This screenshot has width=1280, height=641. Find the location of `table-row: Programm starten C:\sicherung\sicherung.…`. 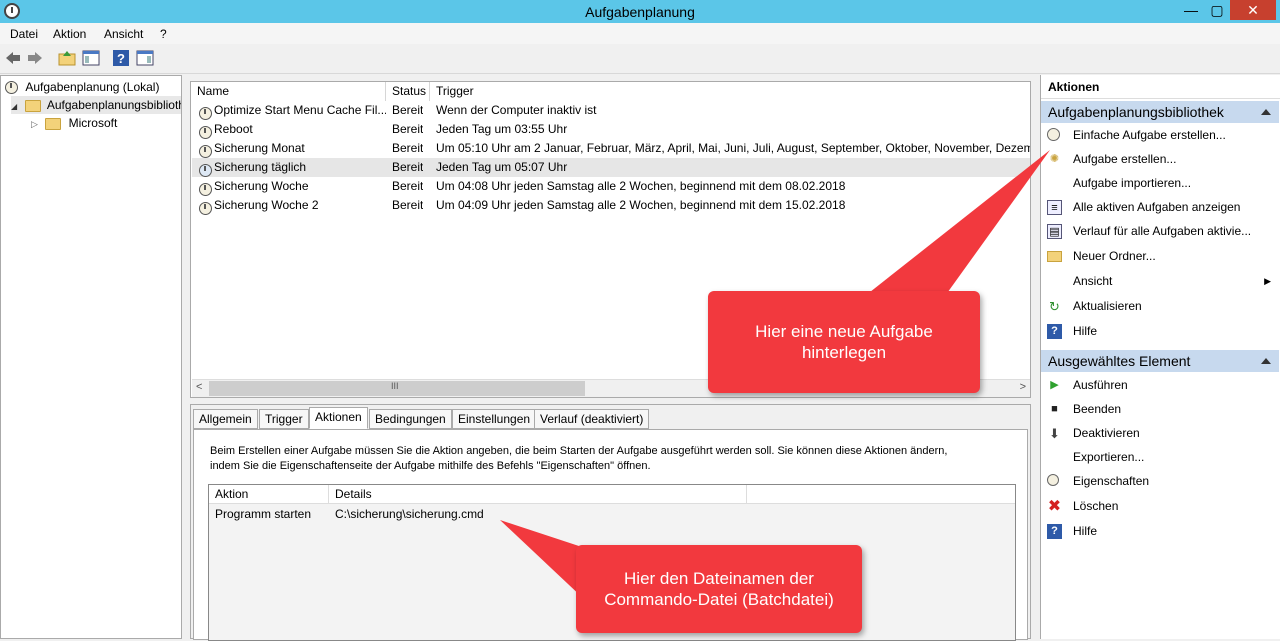

table-row: Programm starten C:\sicherung\sicherung.… is located at coordinates (612, 514).